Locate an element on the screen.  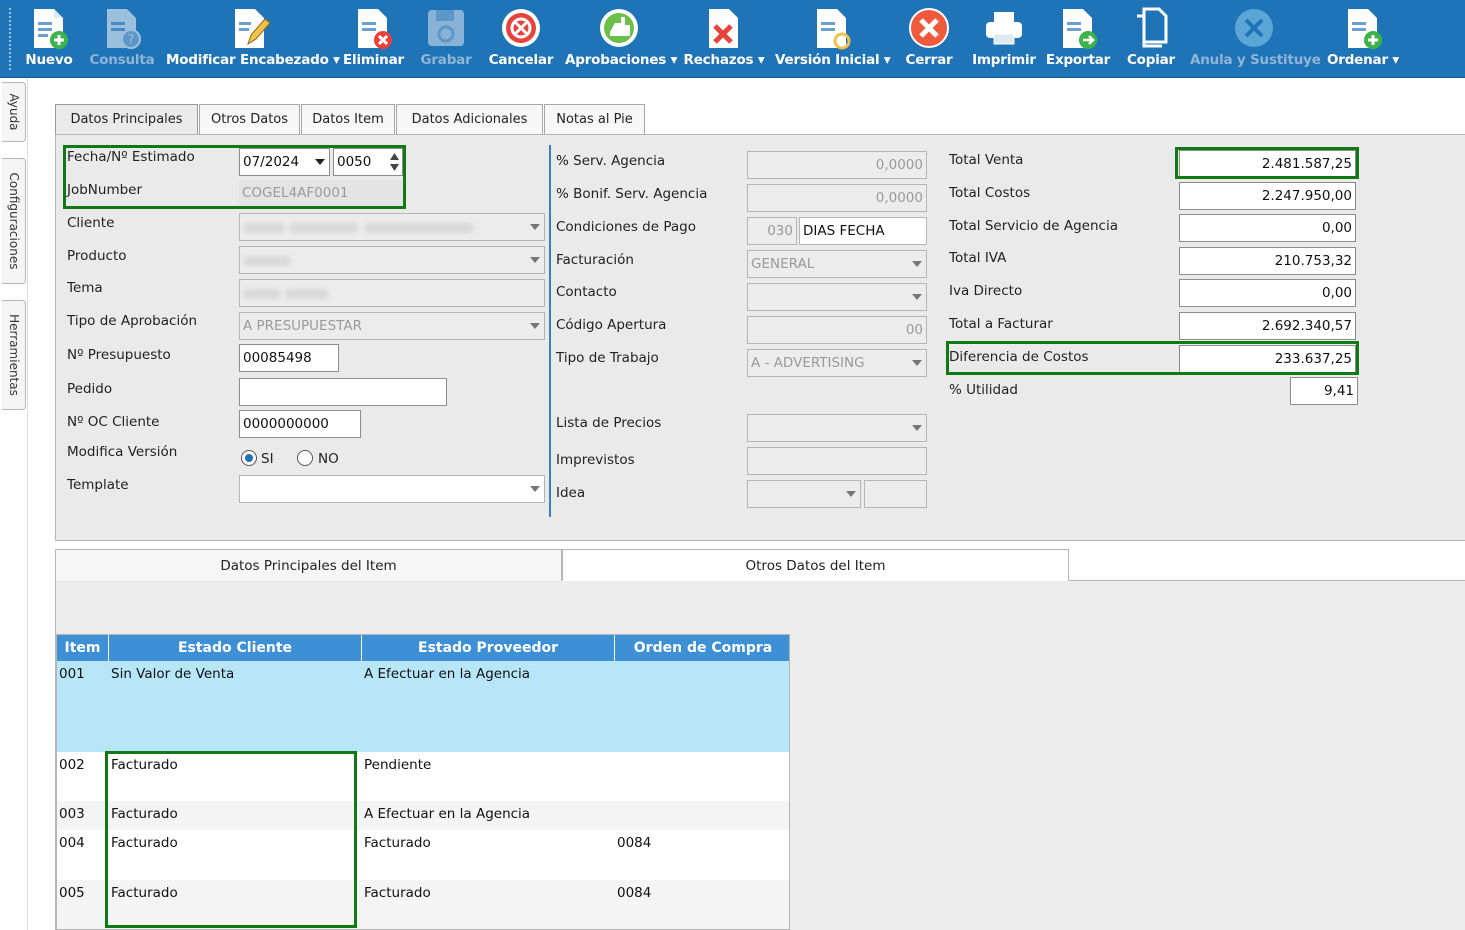
column-header-estado-cliente: Estado Cliente is located at coordinates (235, 648).